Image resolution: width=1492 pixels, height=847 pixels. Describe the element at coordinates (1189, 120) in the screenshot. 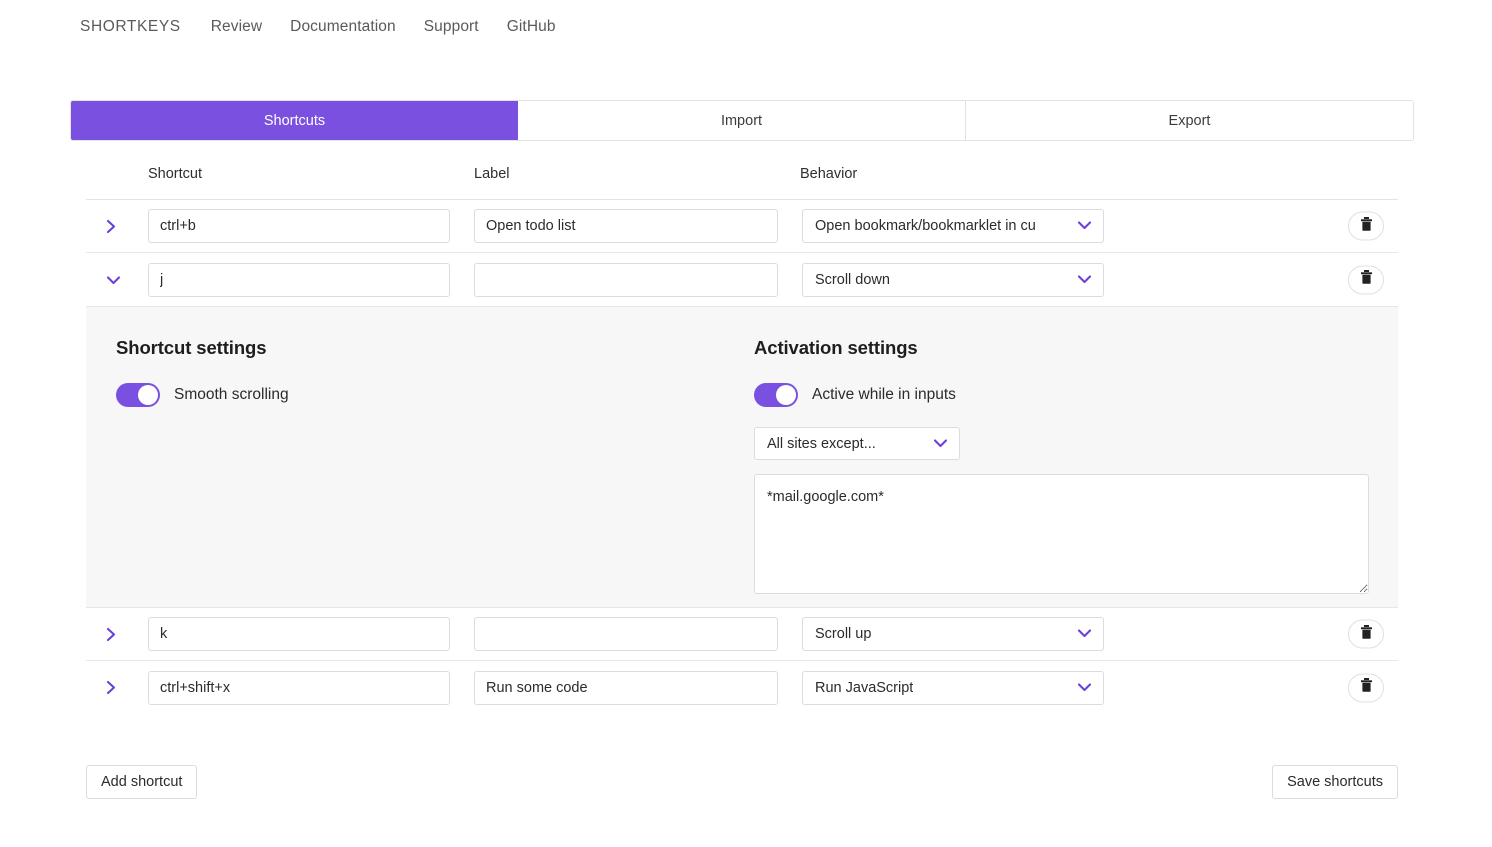

I see `tab-export: Export` at that location.